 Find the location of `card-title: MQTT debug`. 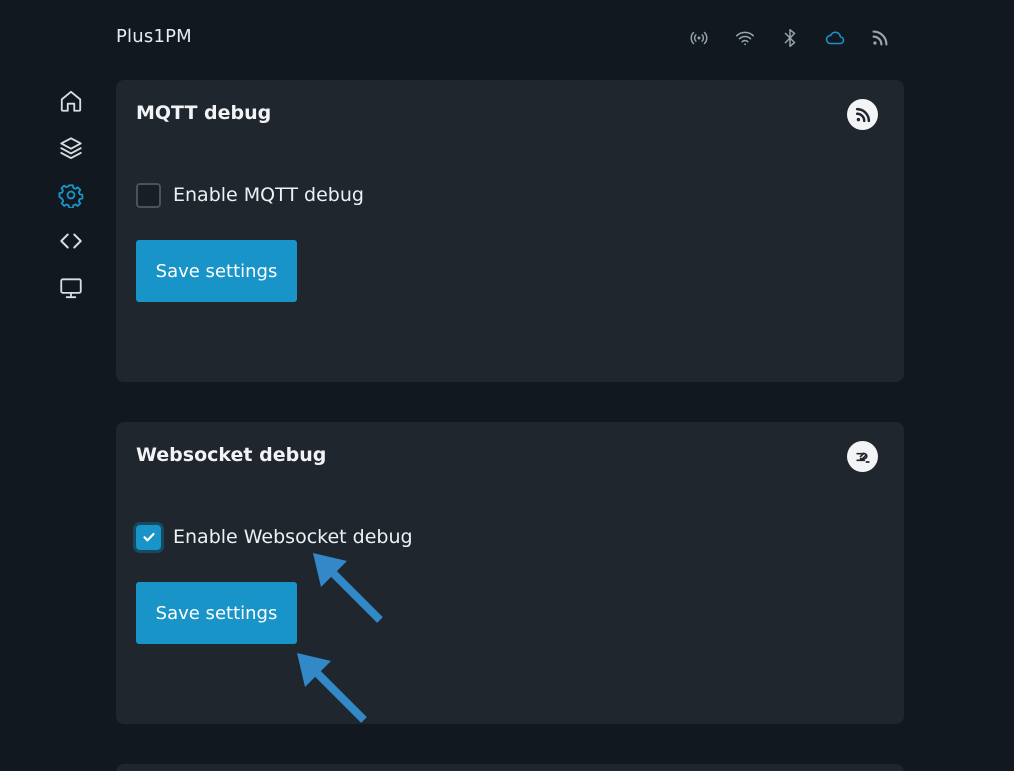

card-title: MQTT debug is located at coordinates (204, 113).